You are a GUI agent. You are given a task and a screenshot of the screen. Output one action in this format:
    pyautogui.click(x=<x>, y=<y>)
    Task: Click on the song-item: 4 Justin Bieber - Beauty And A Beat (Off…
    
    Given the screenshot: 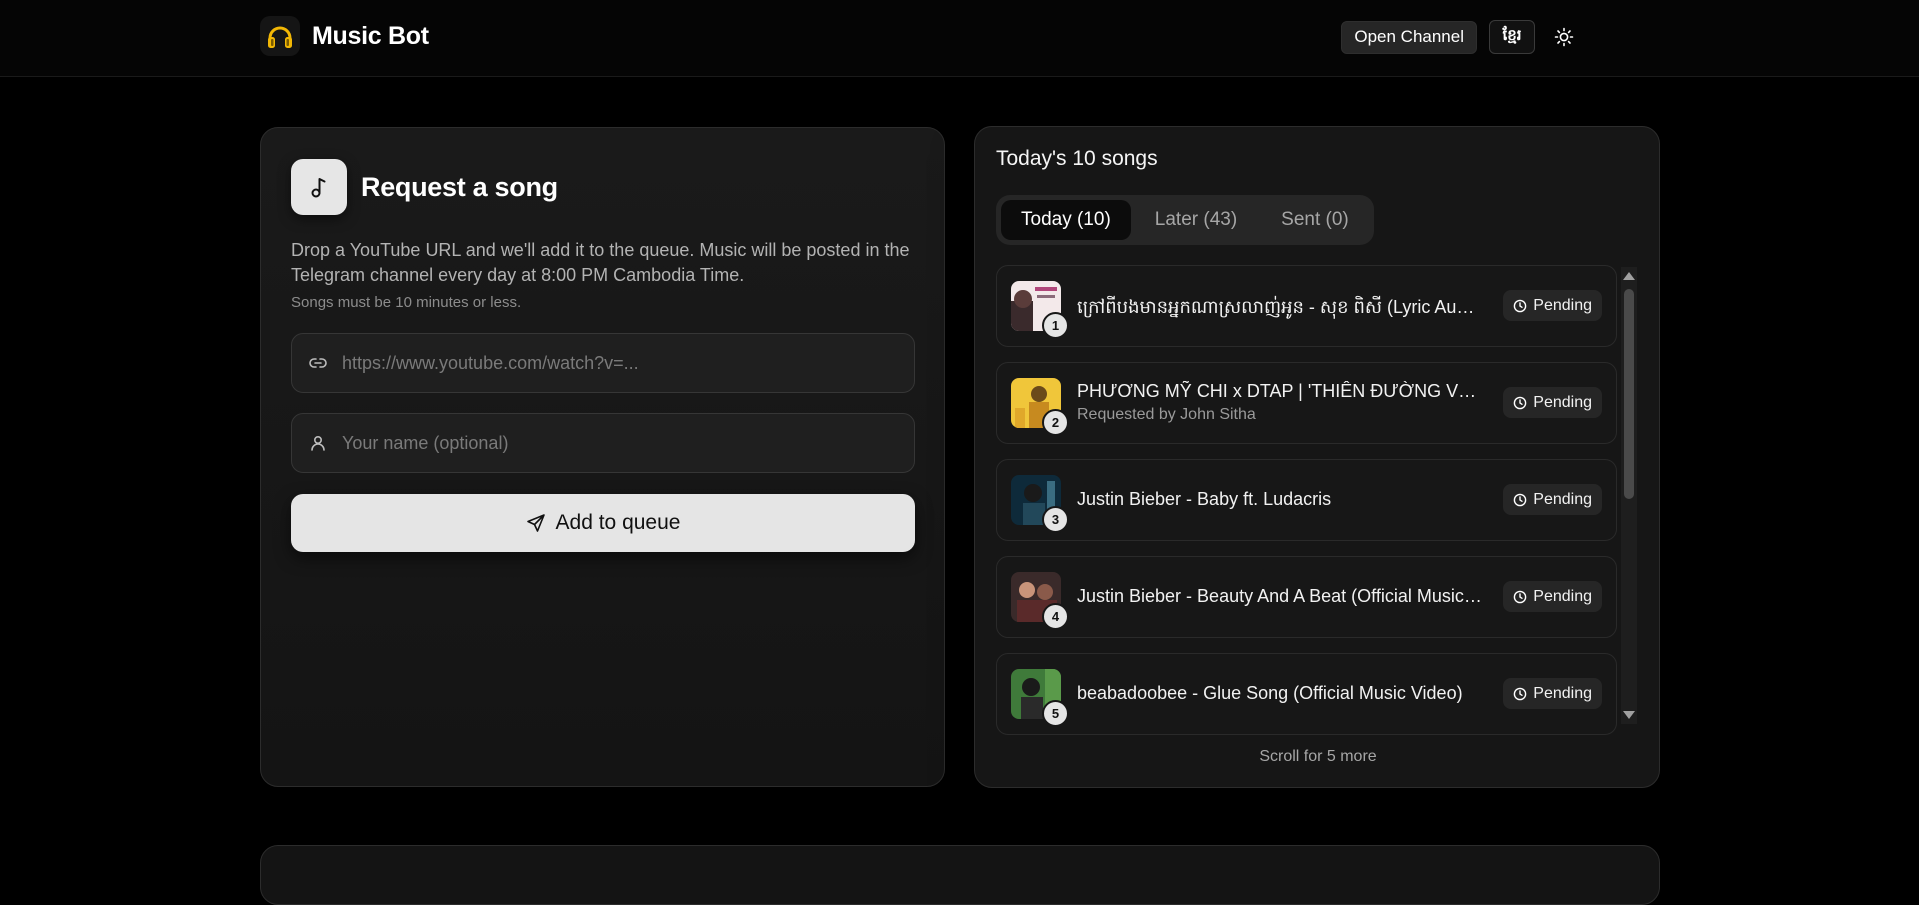 What is the action you would take?
    pyautogui.click(x=1306, y=597)
    